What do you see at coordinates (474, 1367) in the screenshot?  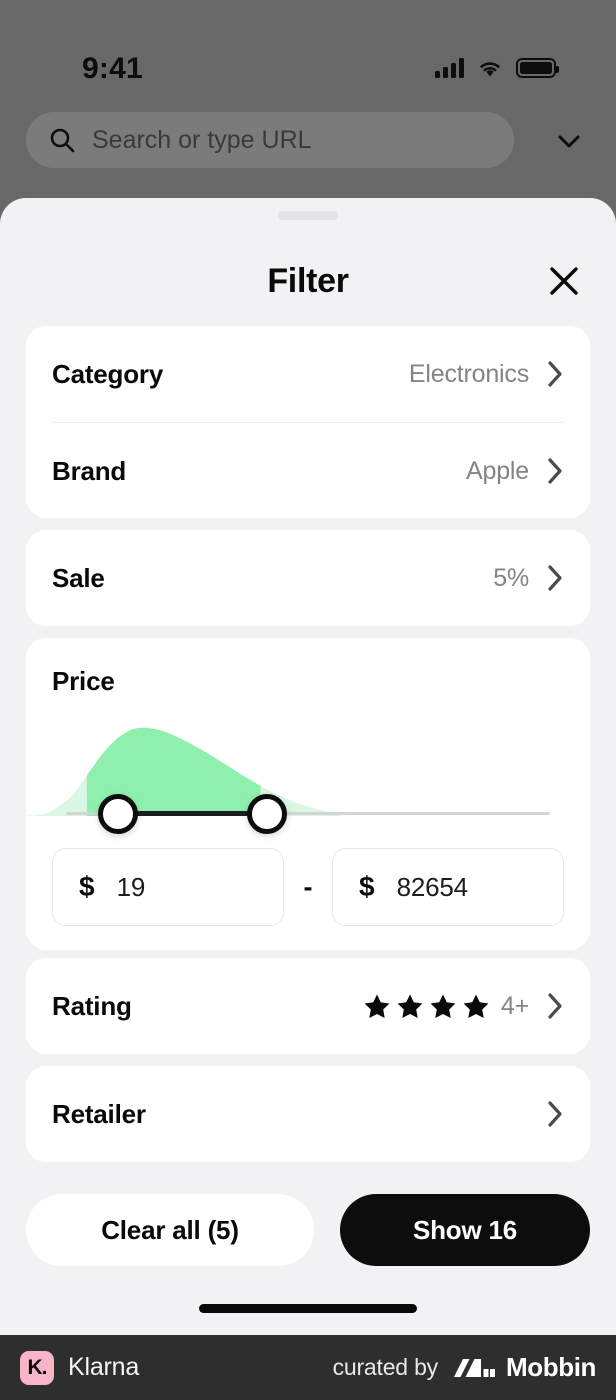 I see `mobbin-logo-icon` at bounding box center [474, 1367].